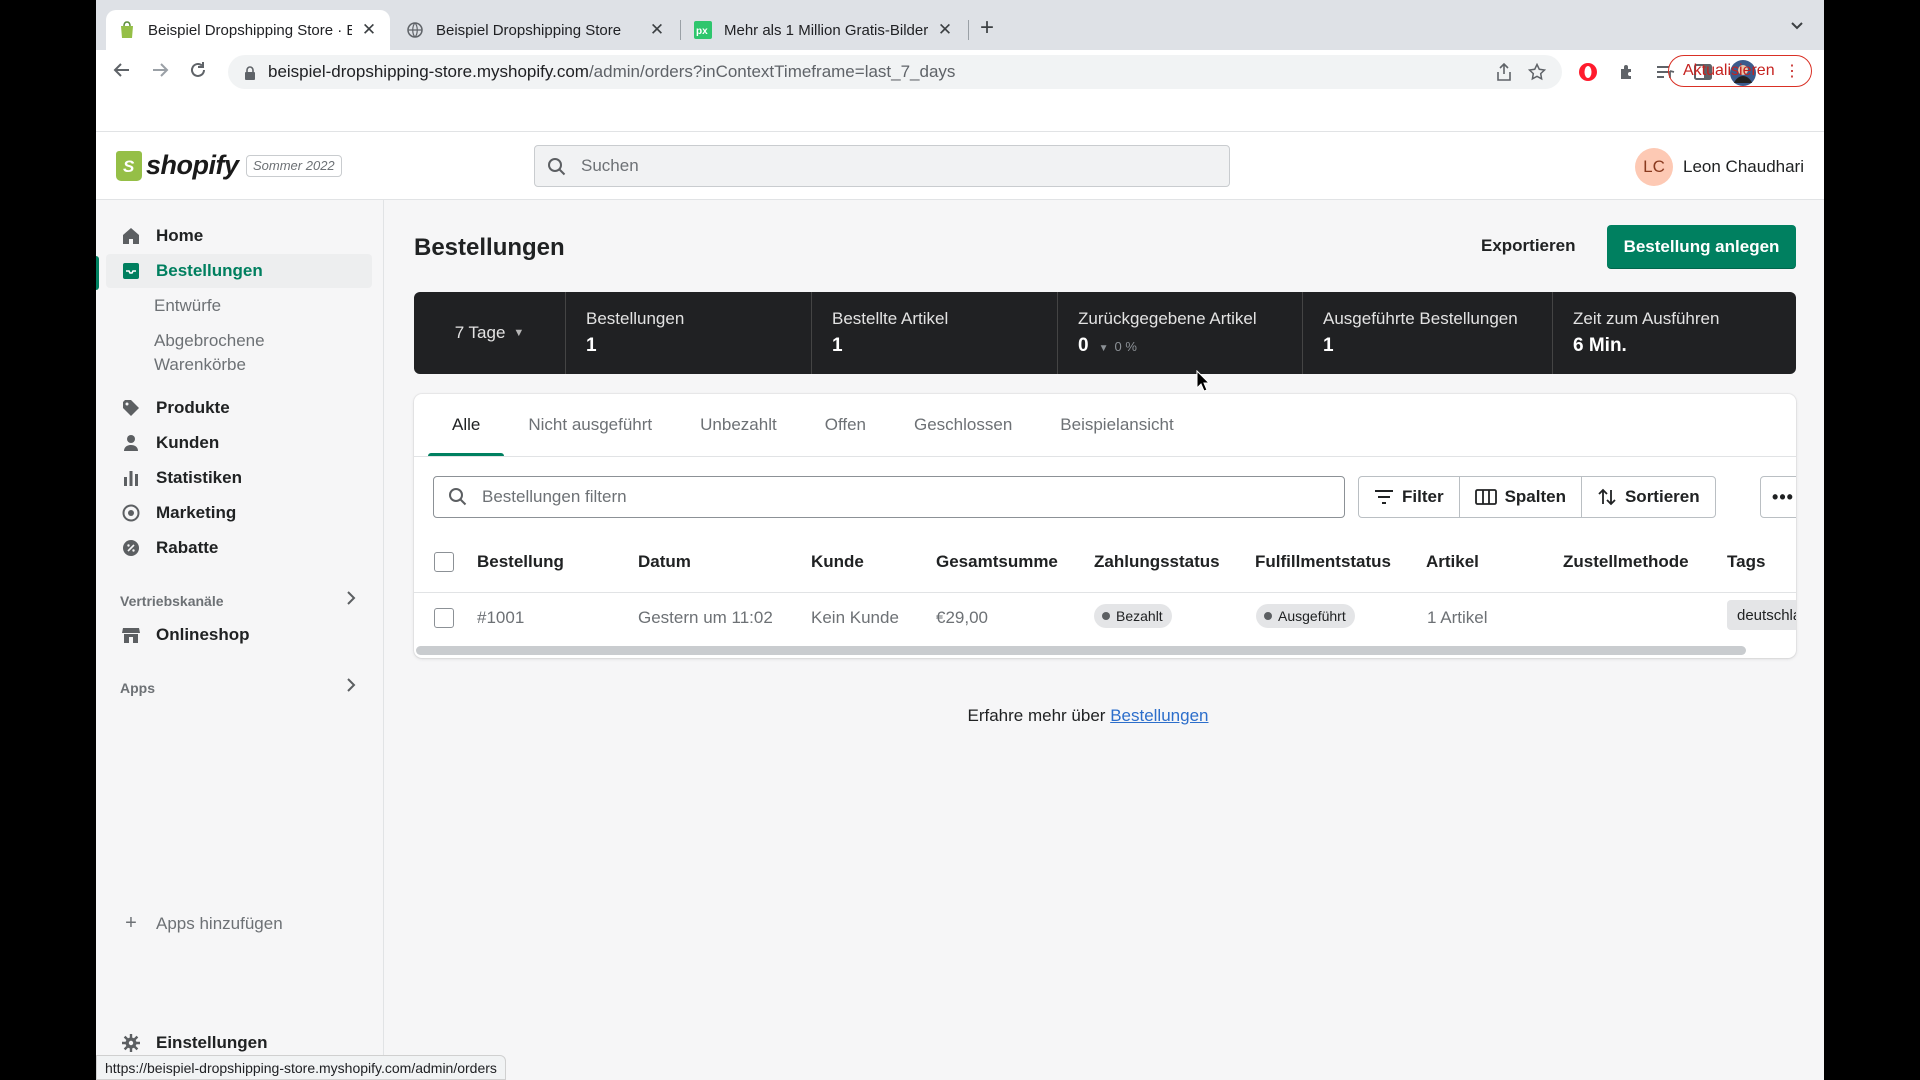 This screenshot has width=1920, height=1080. I want to click on column-header: Kunde, so click(837, 562).